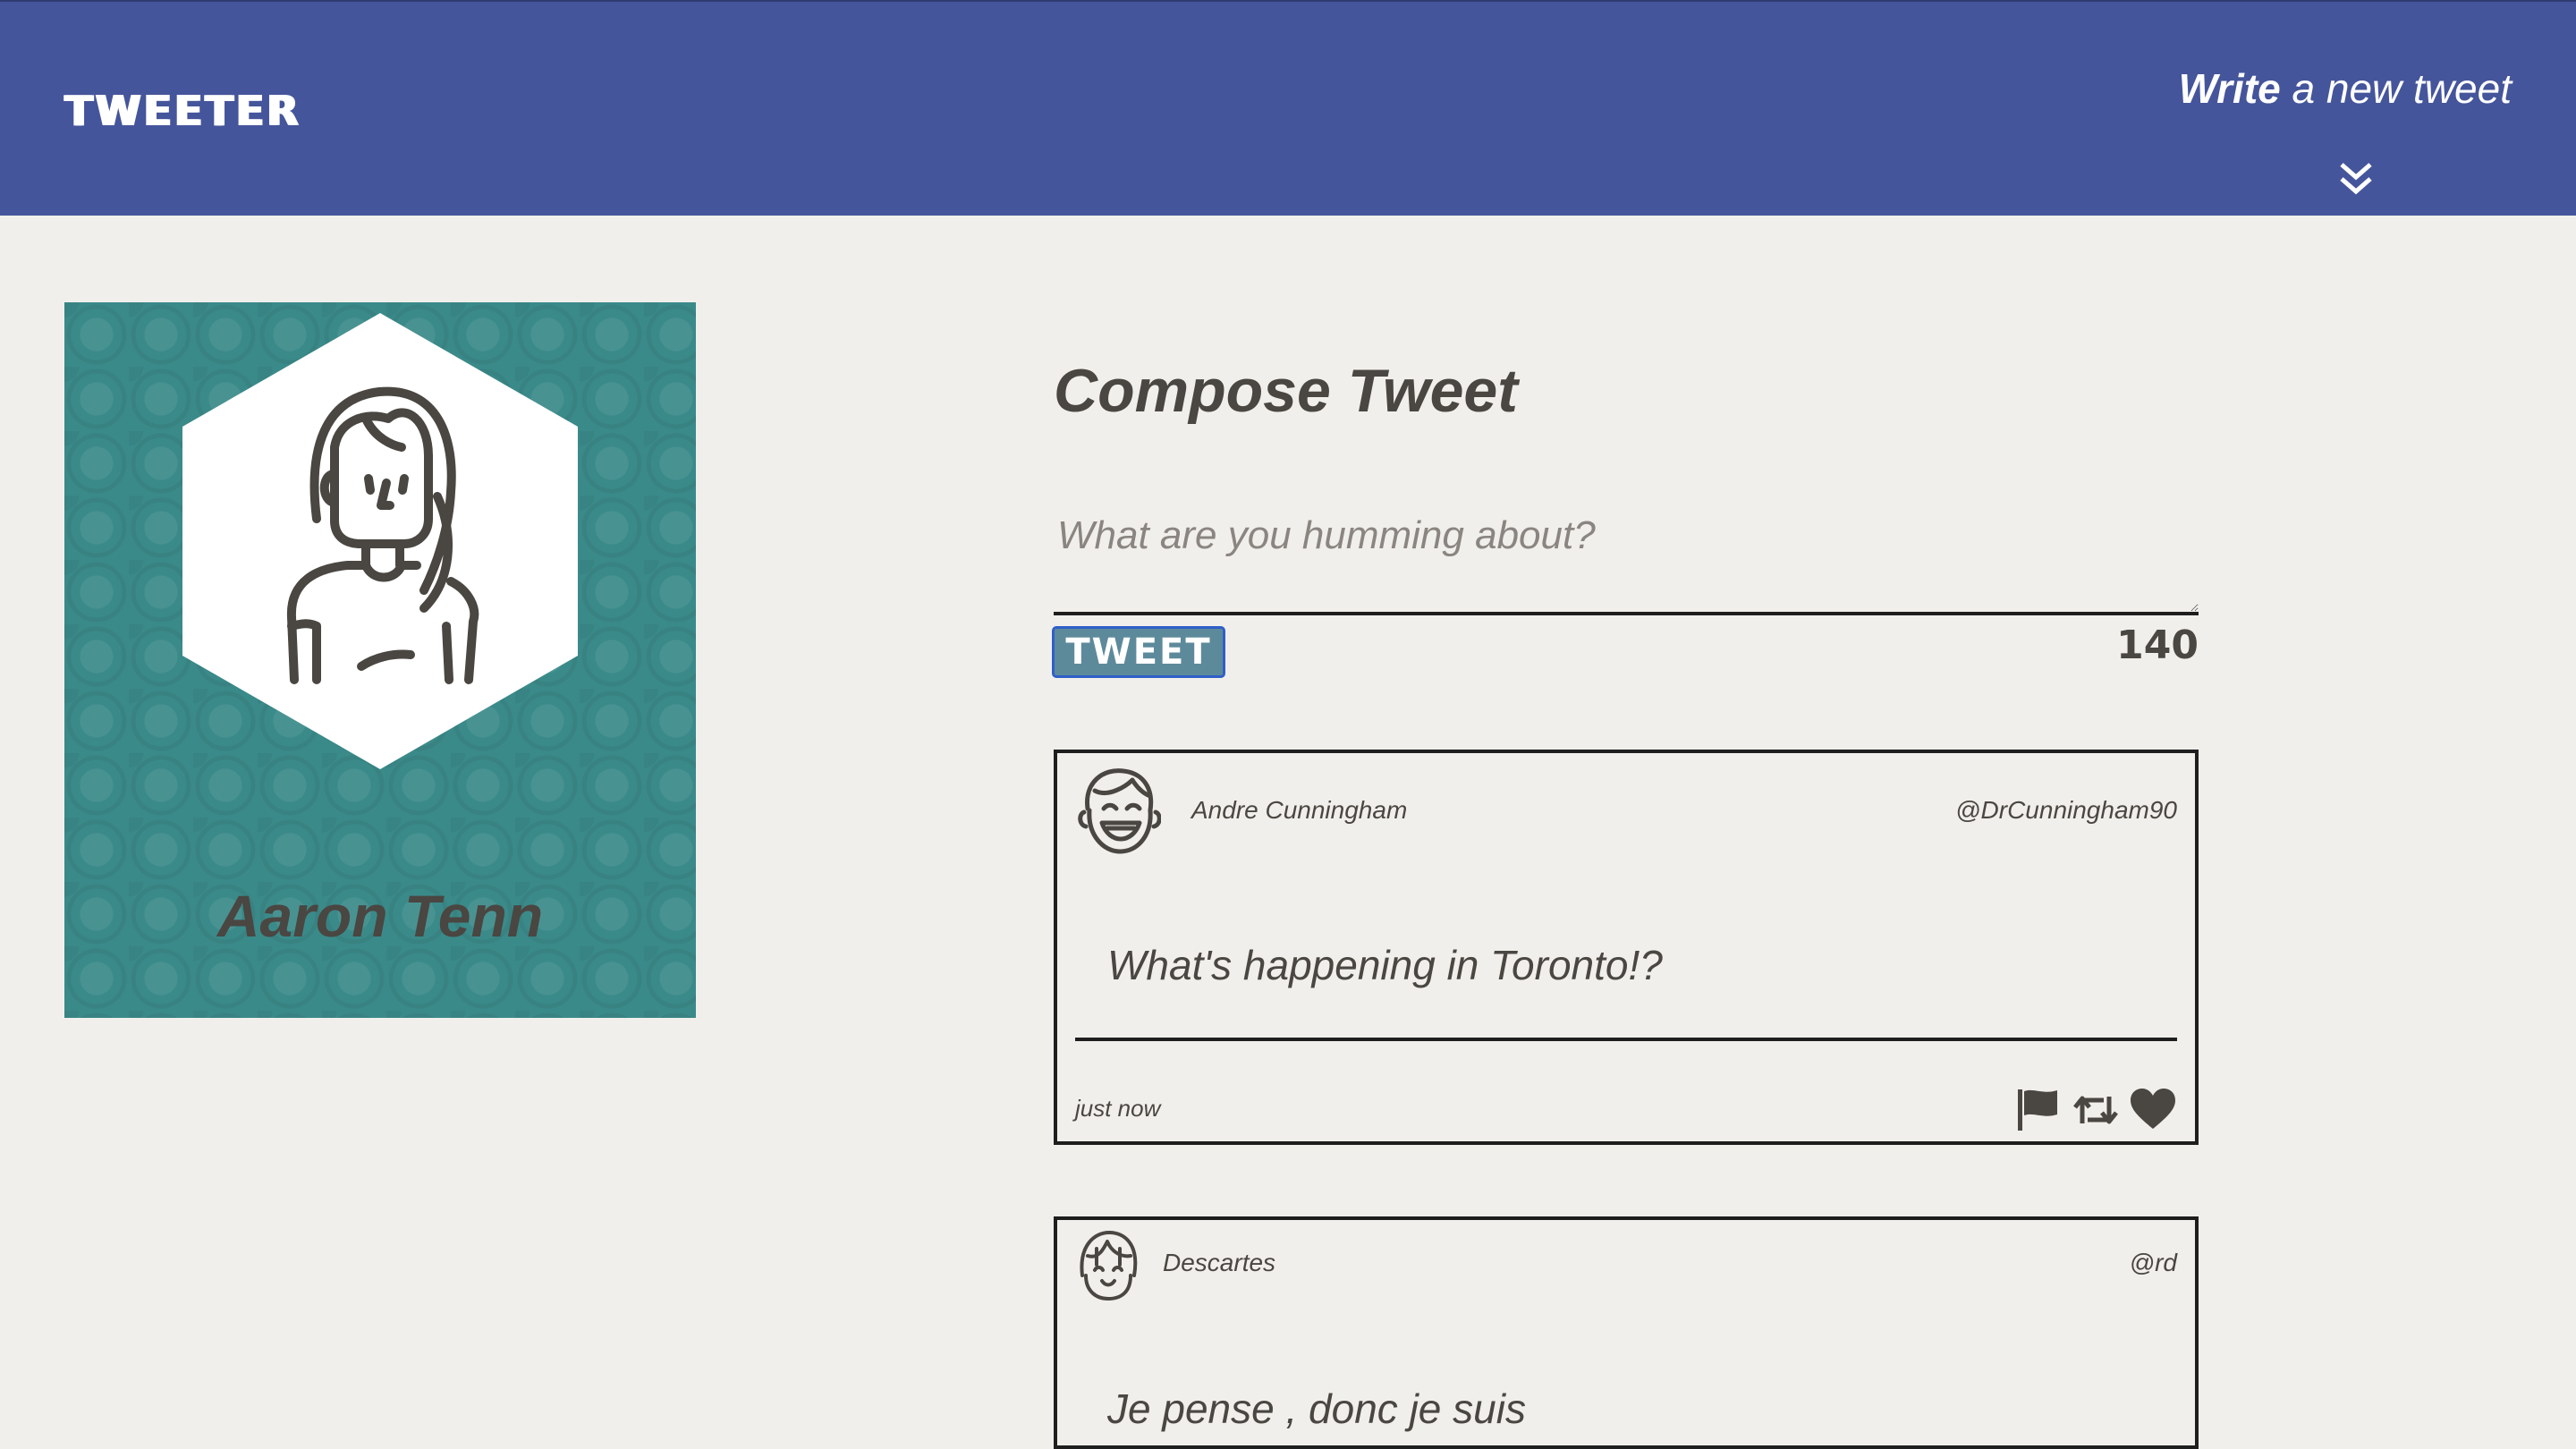 Image resolution: width=2576 pixels, height=1449 pixels. Describe the element at coordinates (1288, 108) in the screenshot. I see `top-nav: TWEETER Write a new tweet` at that location.